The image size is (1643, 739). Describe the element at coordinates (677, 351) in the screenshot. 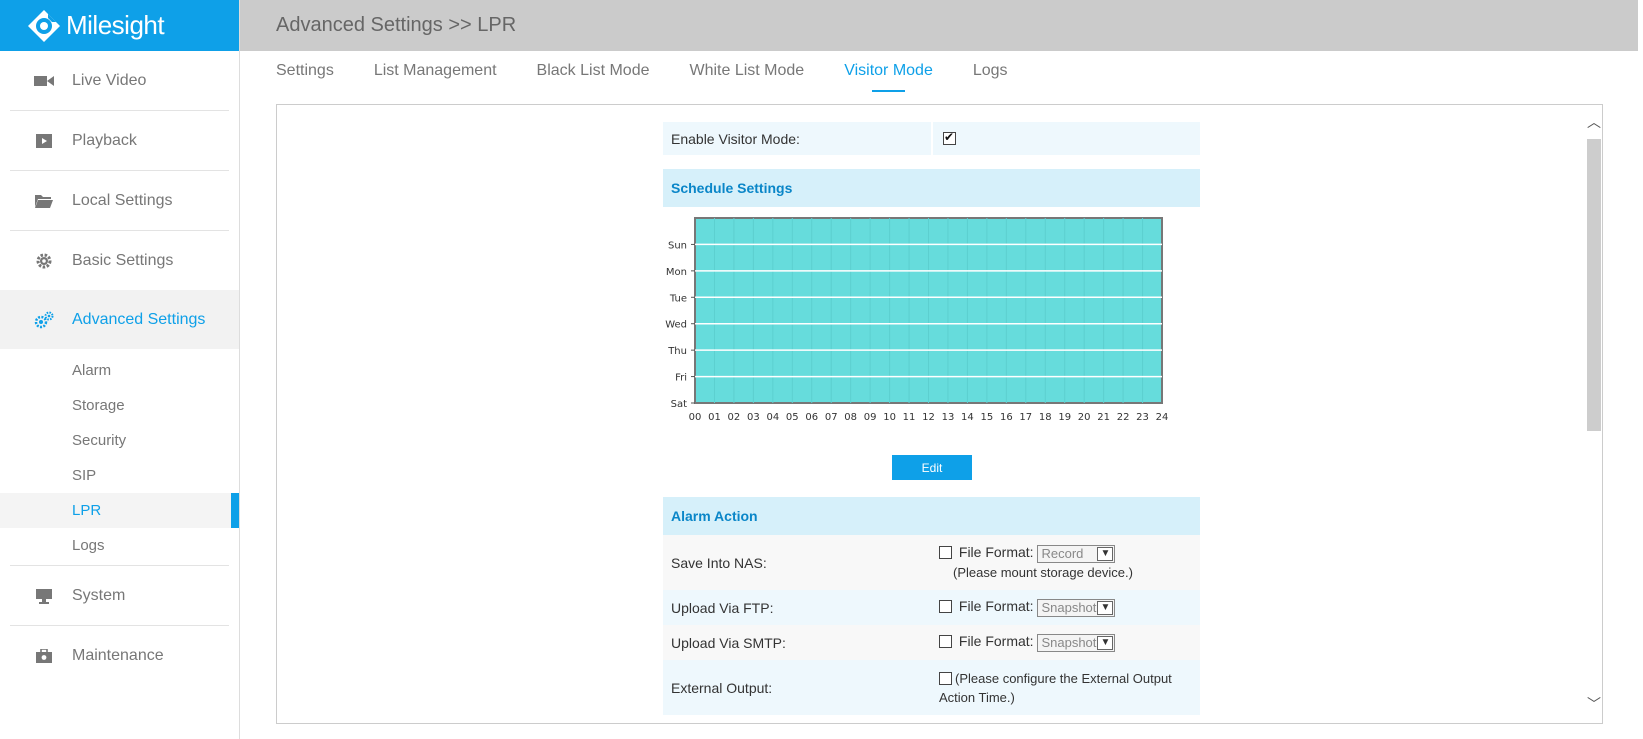

I see `day-label: Thu` at that location.